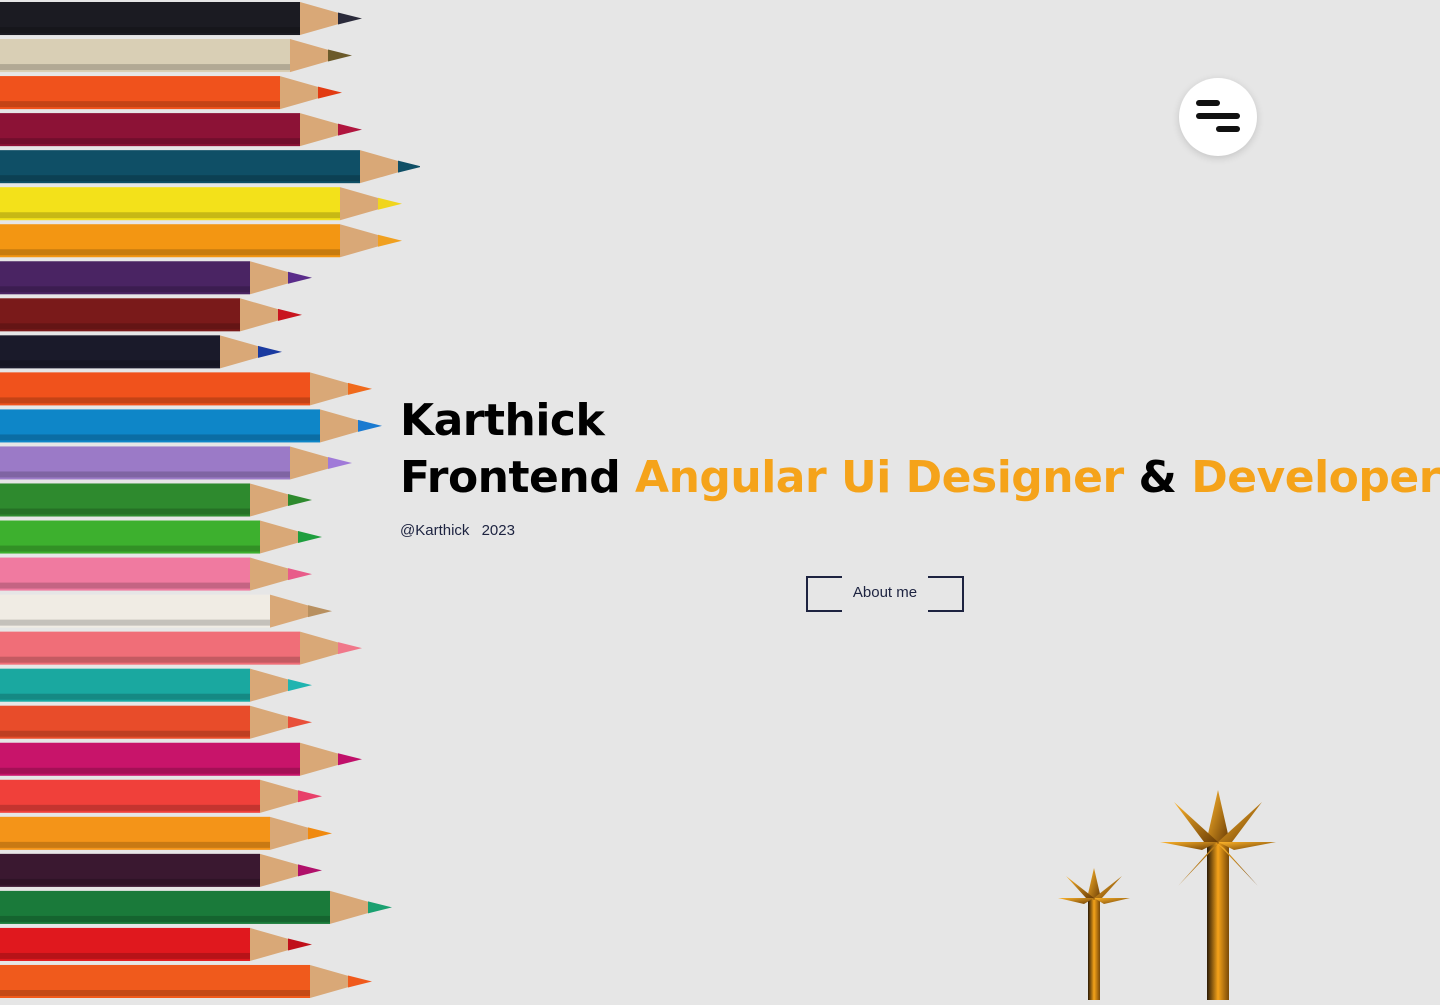 The image size is (1440, 1005). What do you see at coordinates (1157, 477) in the screenshot?
I see `role-connector: &` at bounding box center [1157, 477].